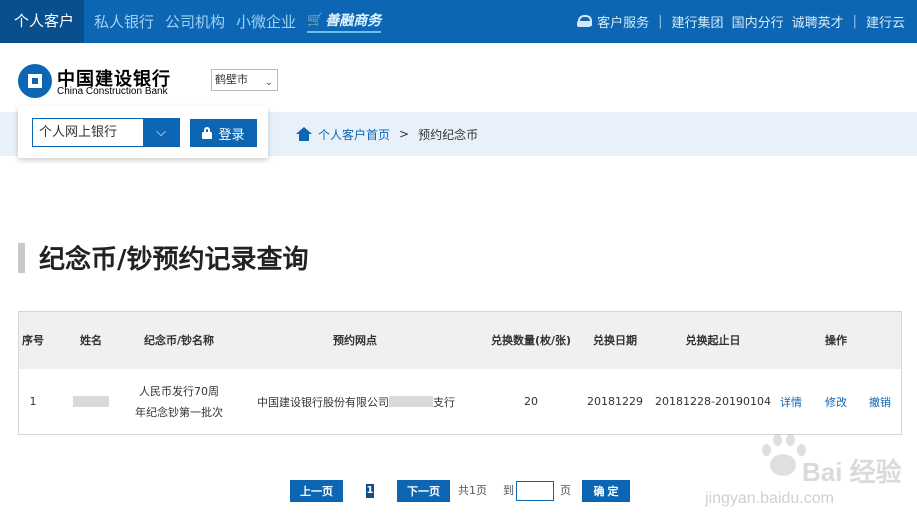 This screenshot has width=917, height=528. I want to click on redacted-name, so click(91, 401).